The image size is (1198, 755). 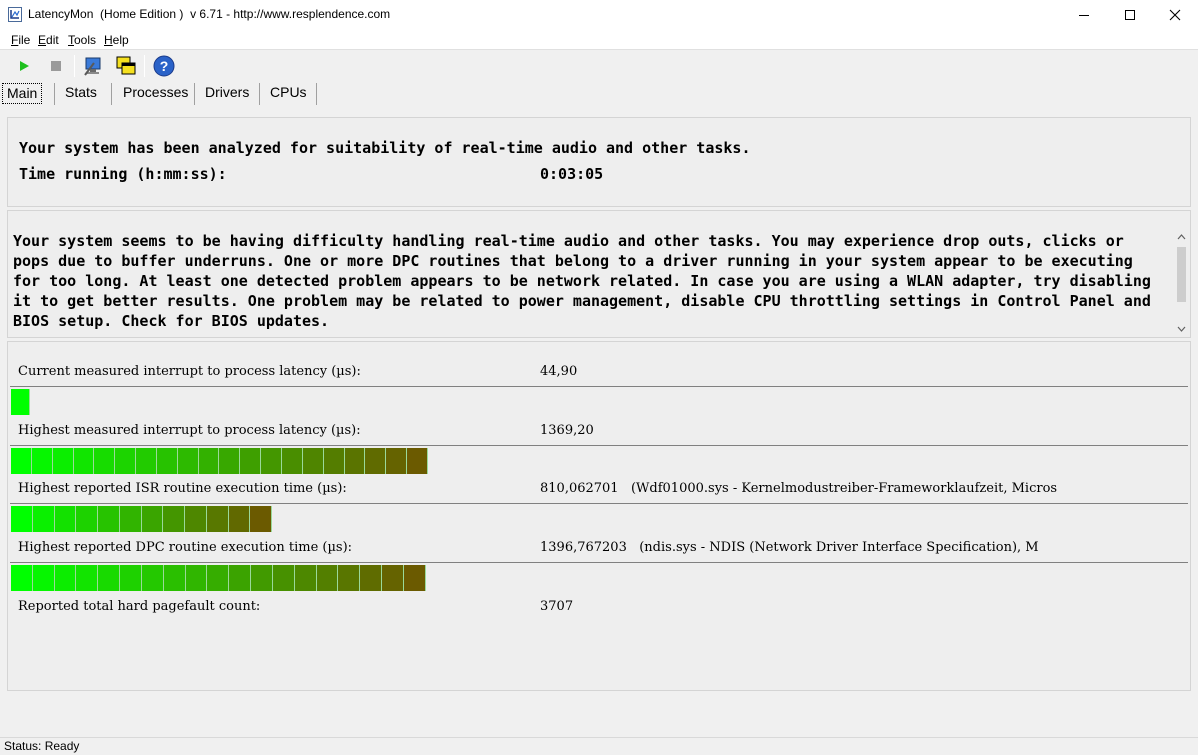 I want to click on tab-main: Main, so click(x=22, y=93).